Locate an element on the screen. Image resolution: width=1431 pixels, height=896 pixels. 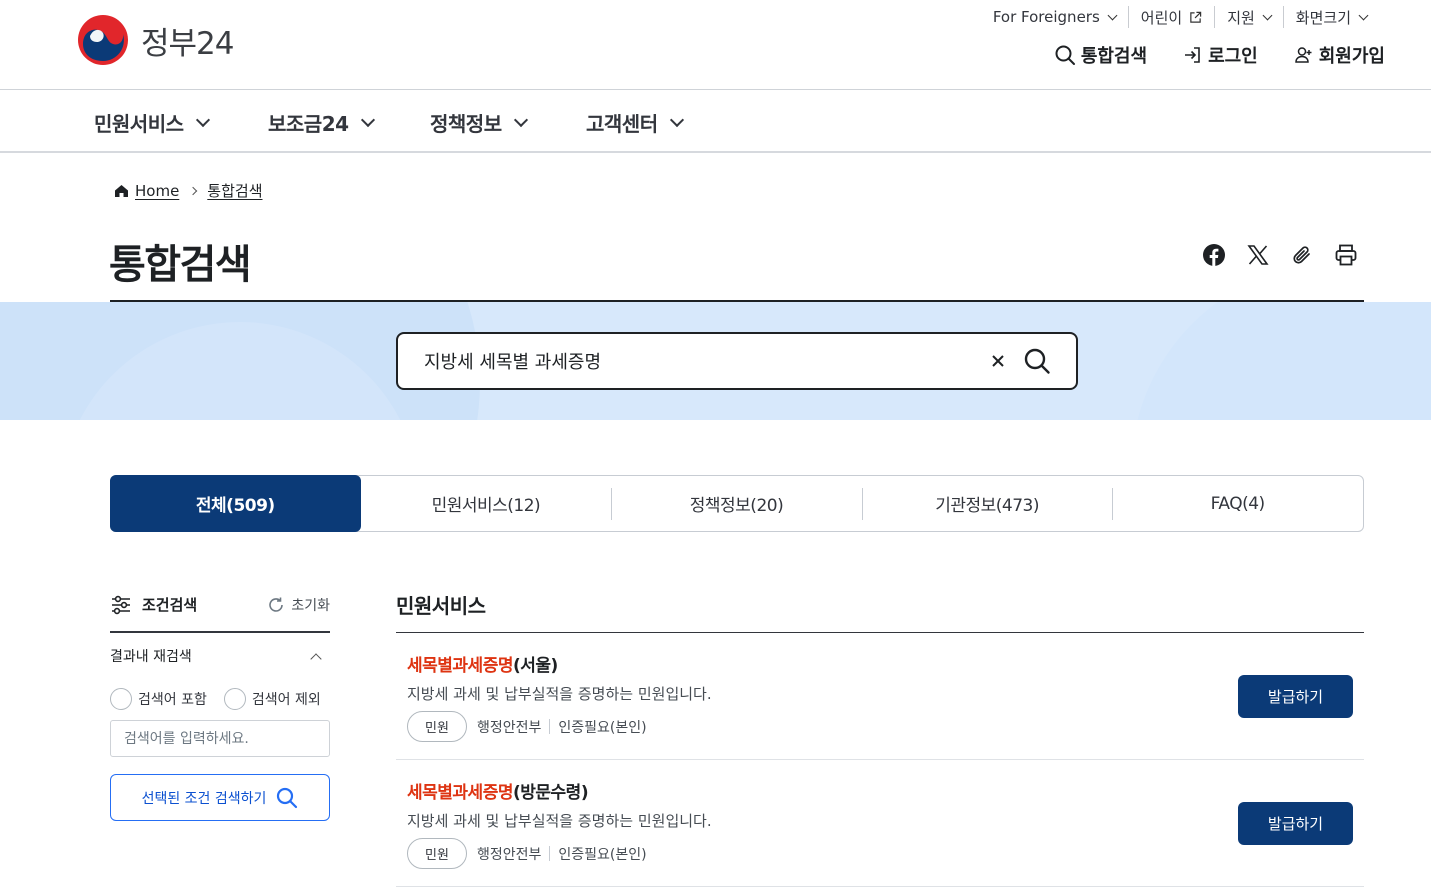
keyword-mode-radios: 검색어 포함 검색어 제외 is located at coordinates (224, 699).